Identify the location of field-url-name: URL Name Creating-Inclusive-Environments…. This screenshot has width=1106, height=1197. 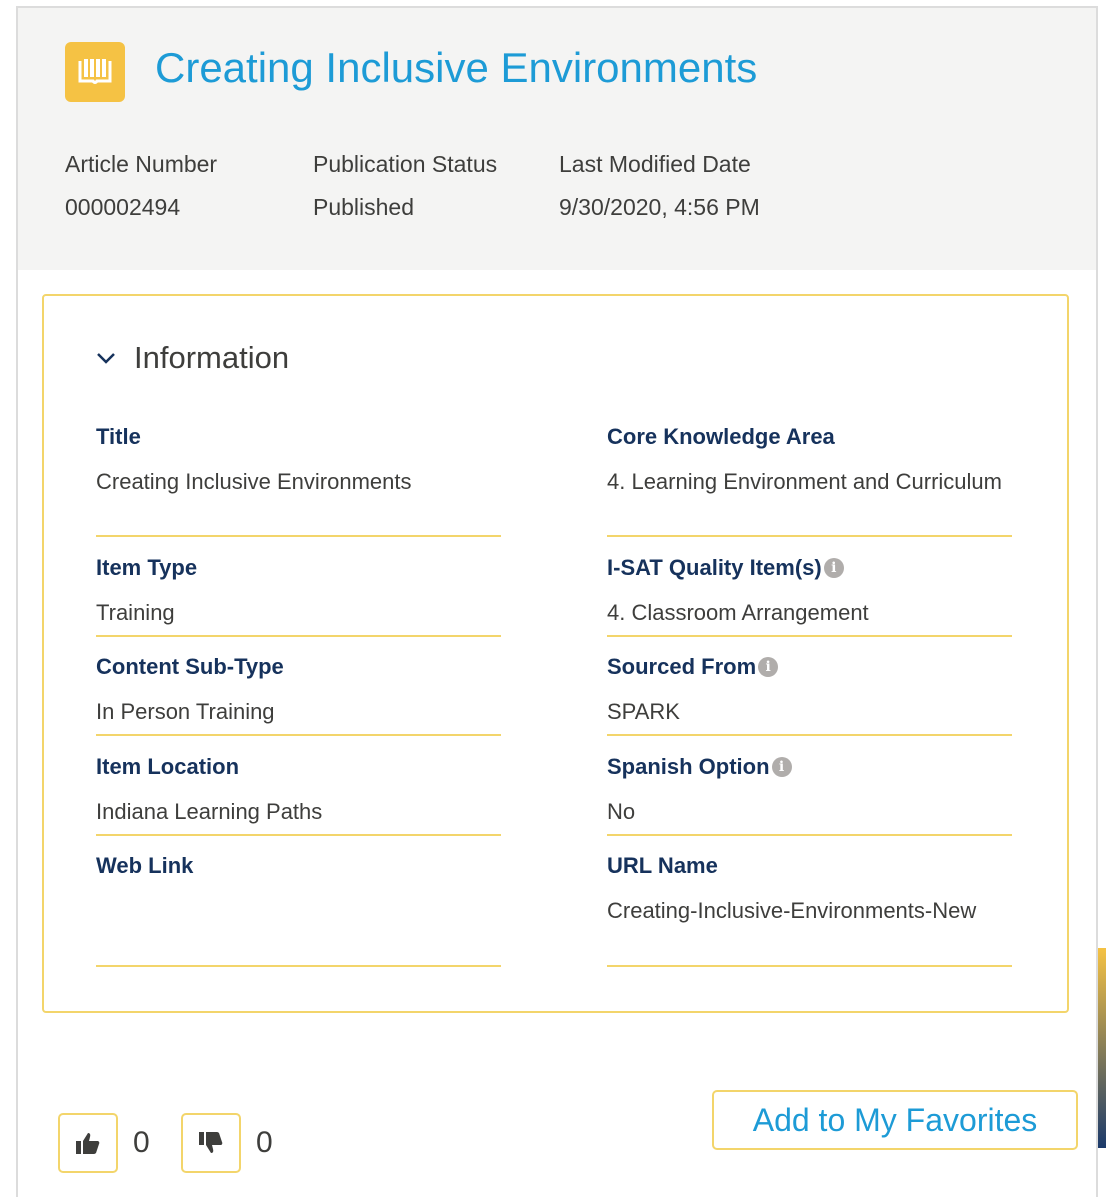
(809, 909).